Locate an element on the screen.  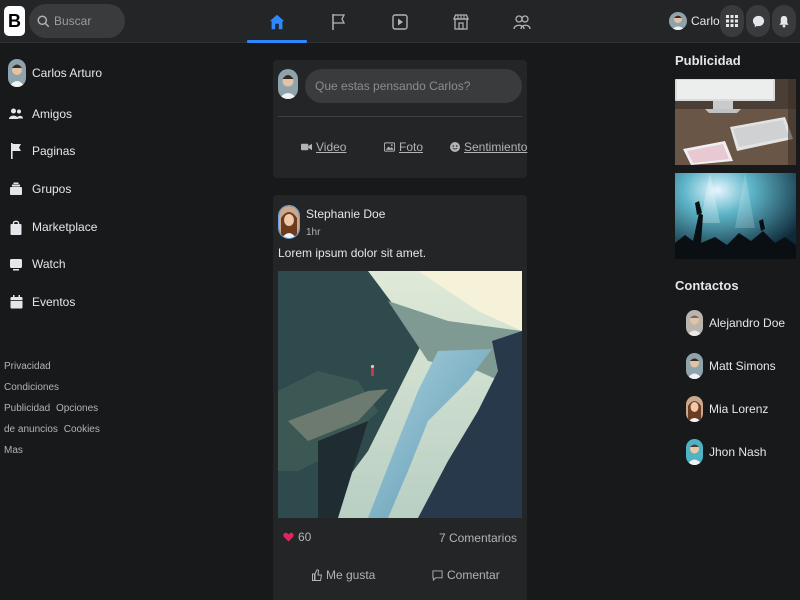
grid-menu-icon is located at coordinates (732, 21).